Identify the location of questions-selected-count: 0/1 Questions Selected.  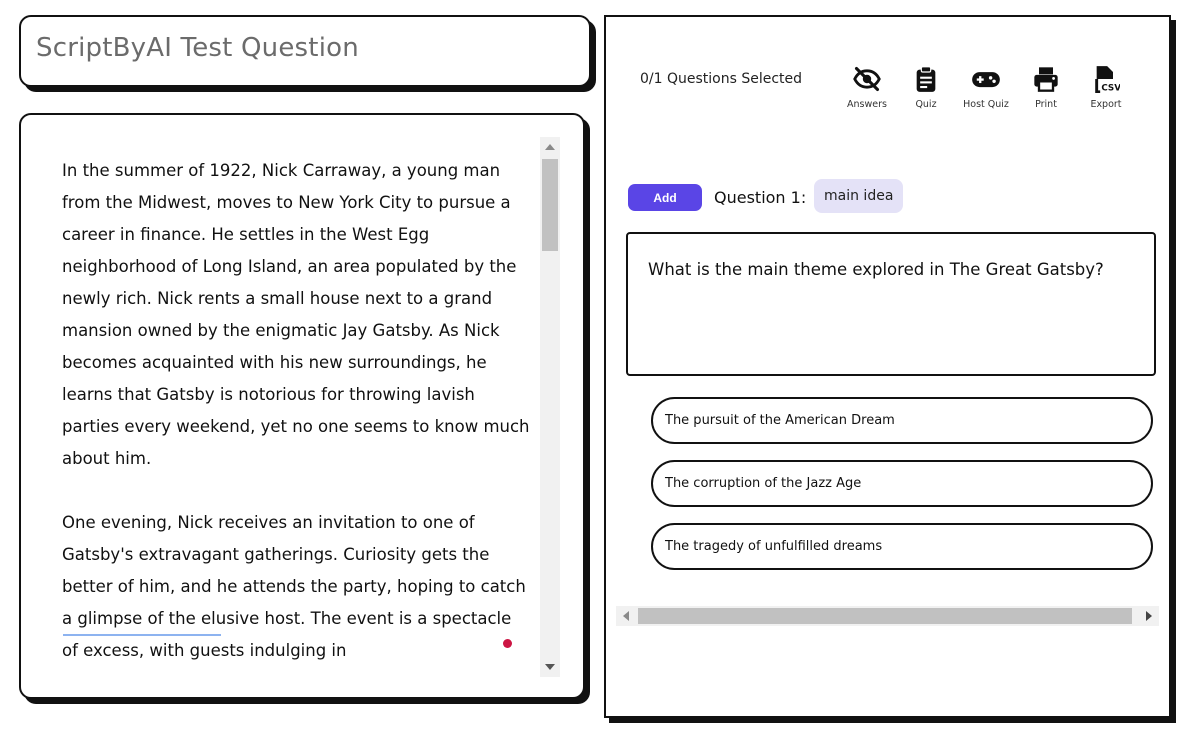
(721, 79).